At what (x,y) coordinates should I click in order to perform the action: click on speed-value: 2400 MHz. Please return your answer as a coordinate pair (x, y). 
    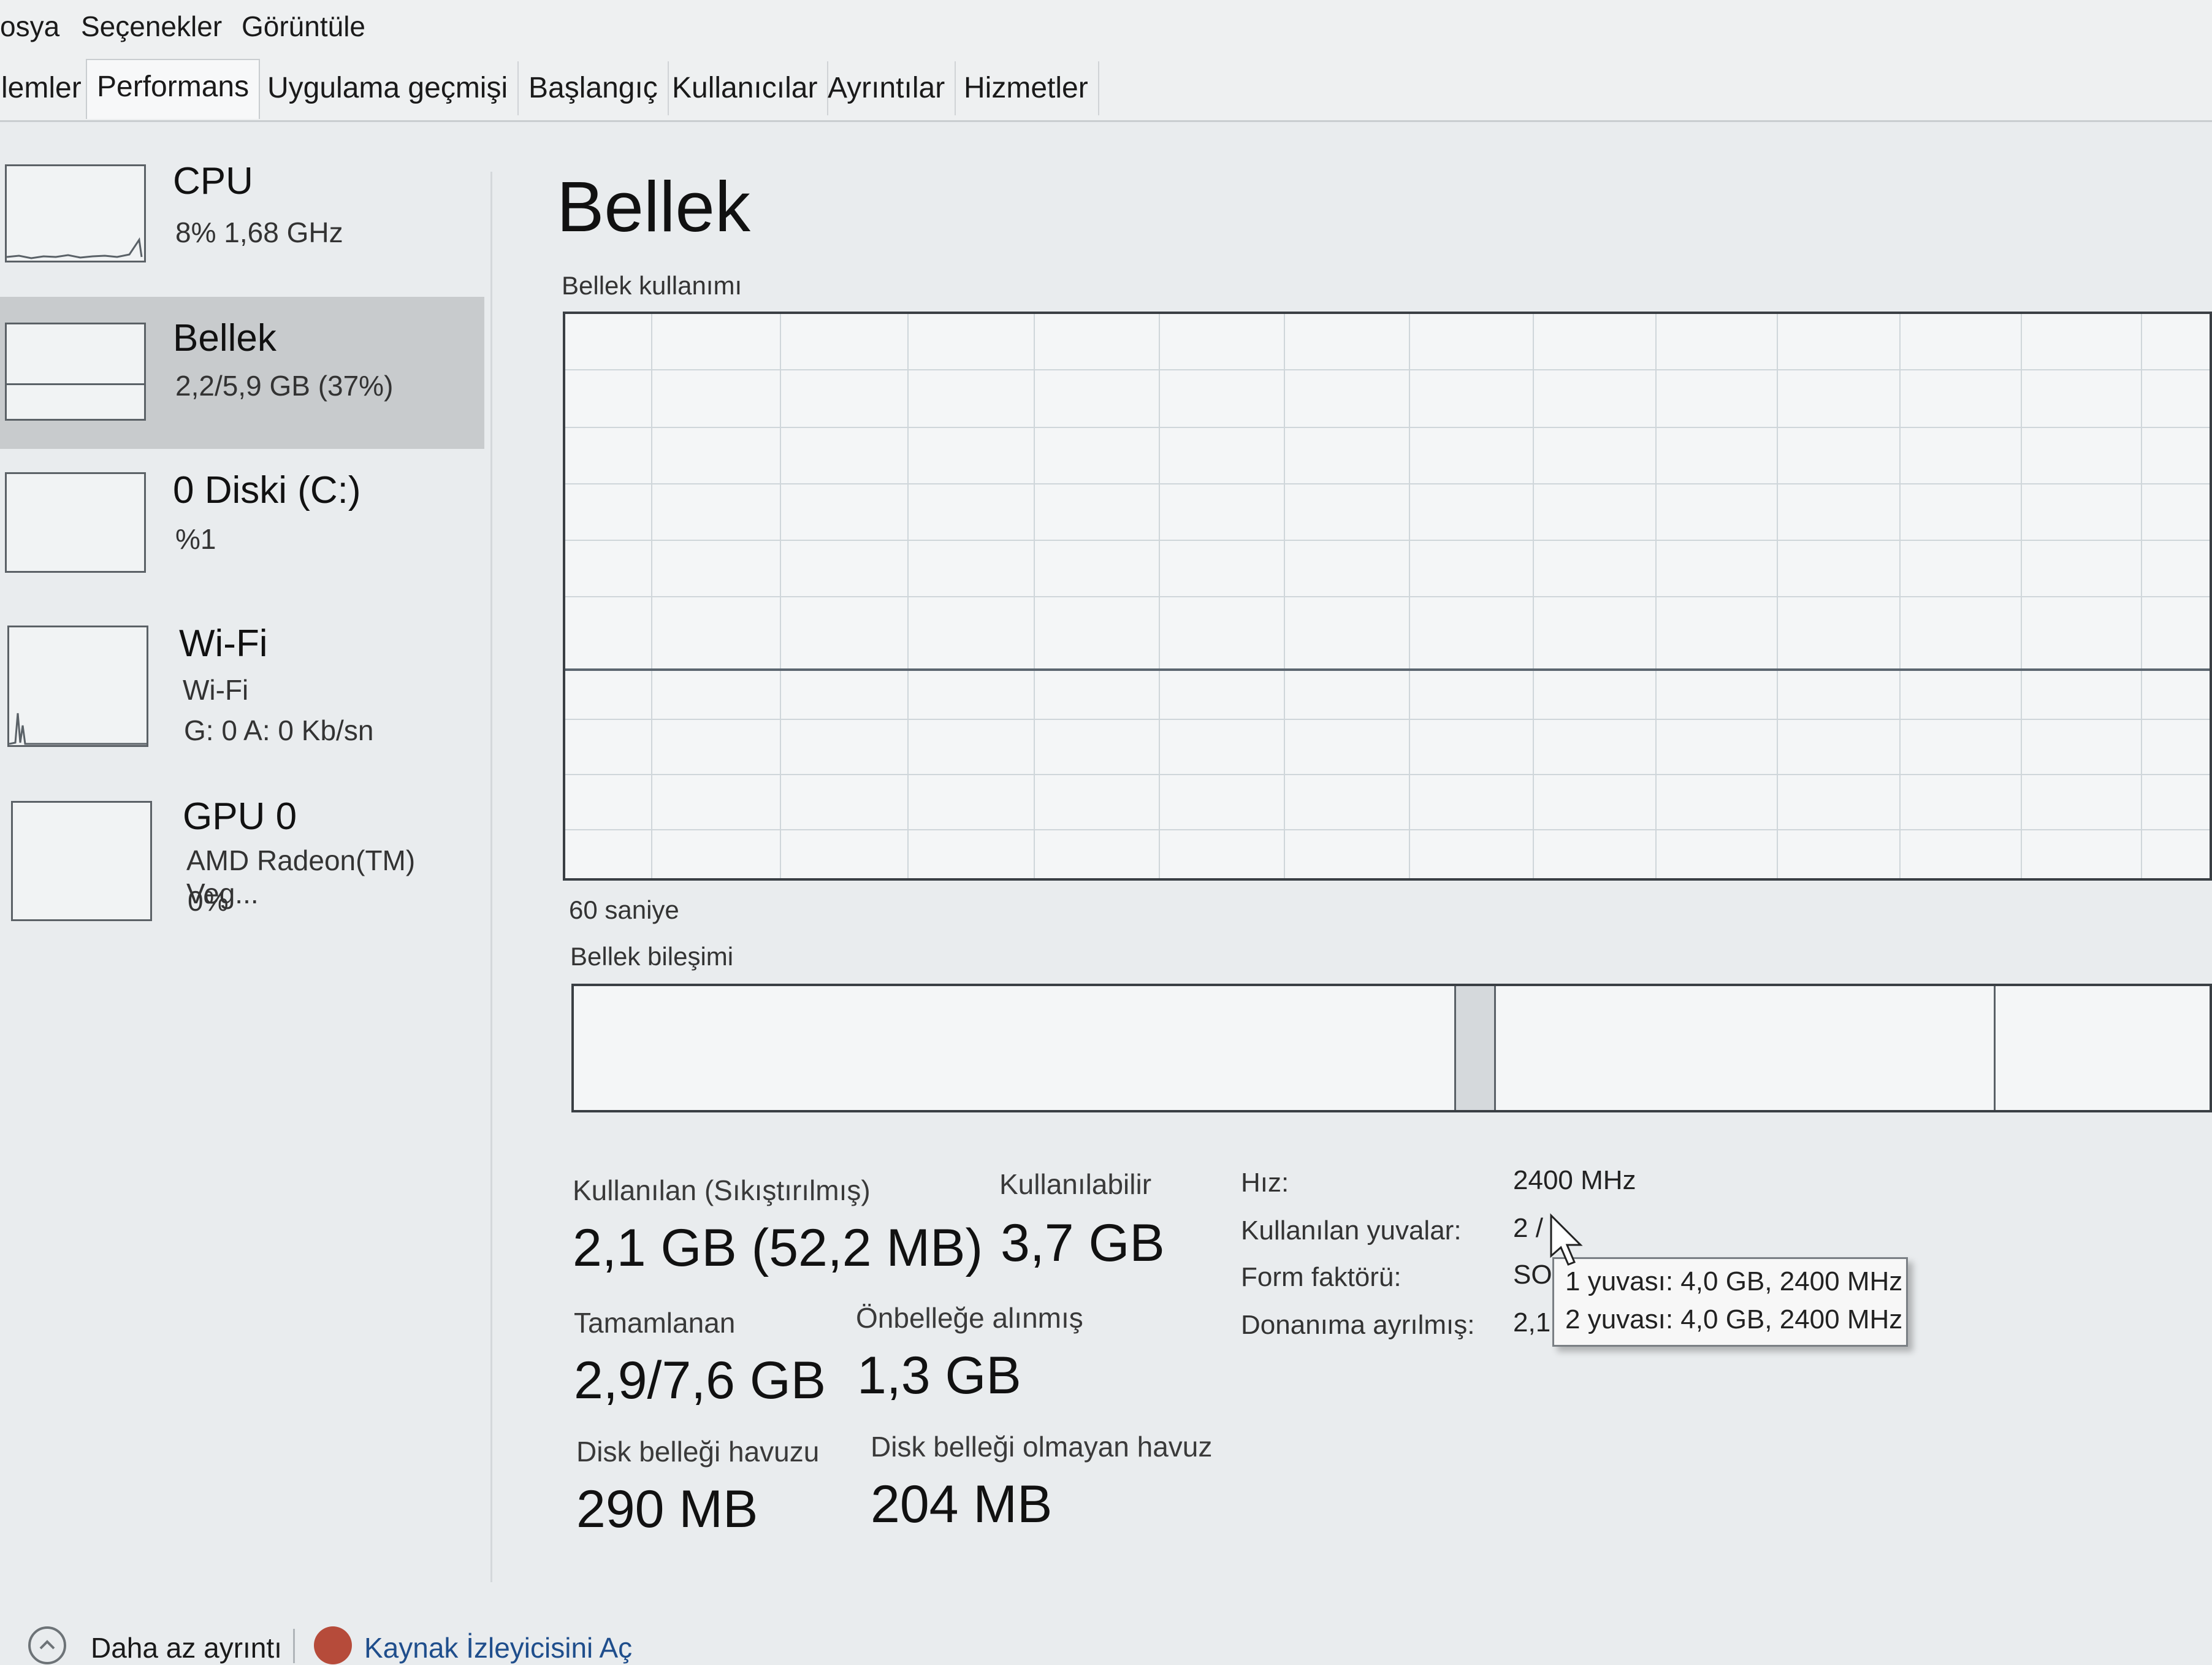
    Looking at the image, I should click on (1574, 1180).